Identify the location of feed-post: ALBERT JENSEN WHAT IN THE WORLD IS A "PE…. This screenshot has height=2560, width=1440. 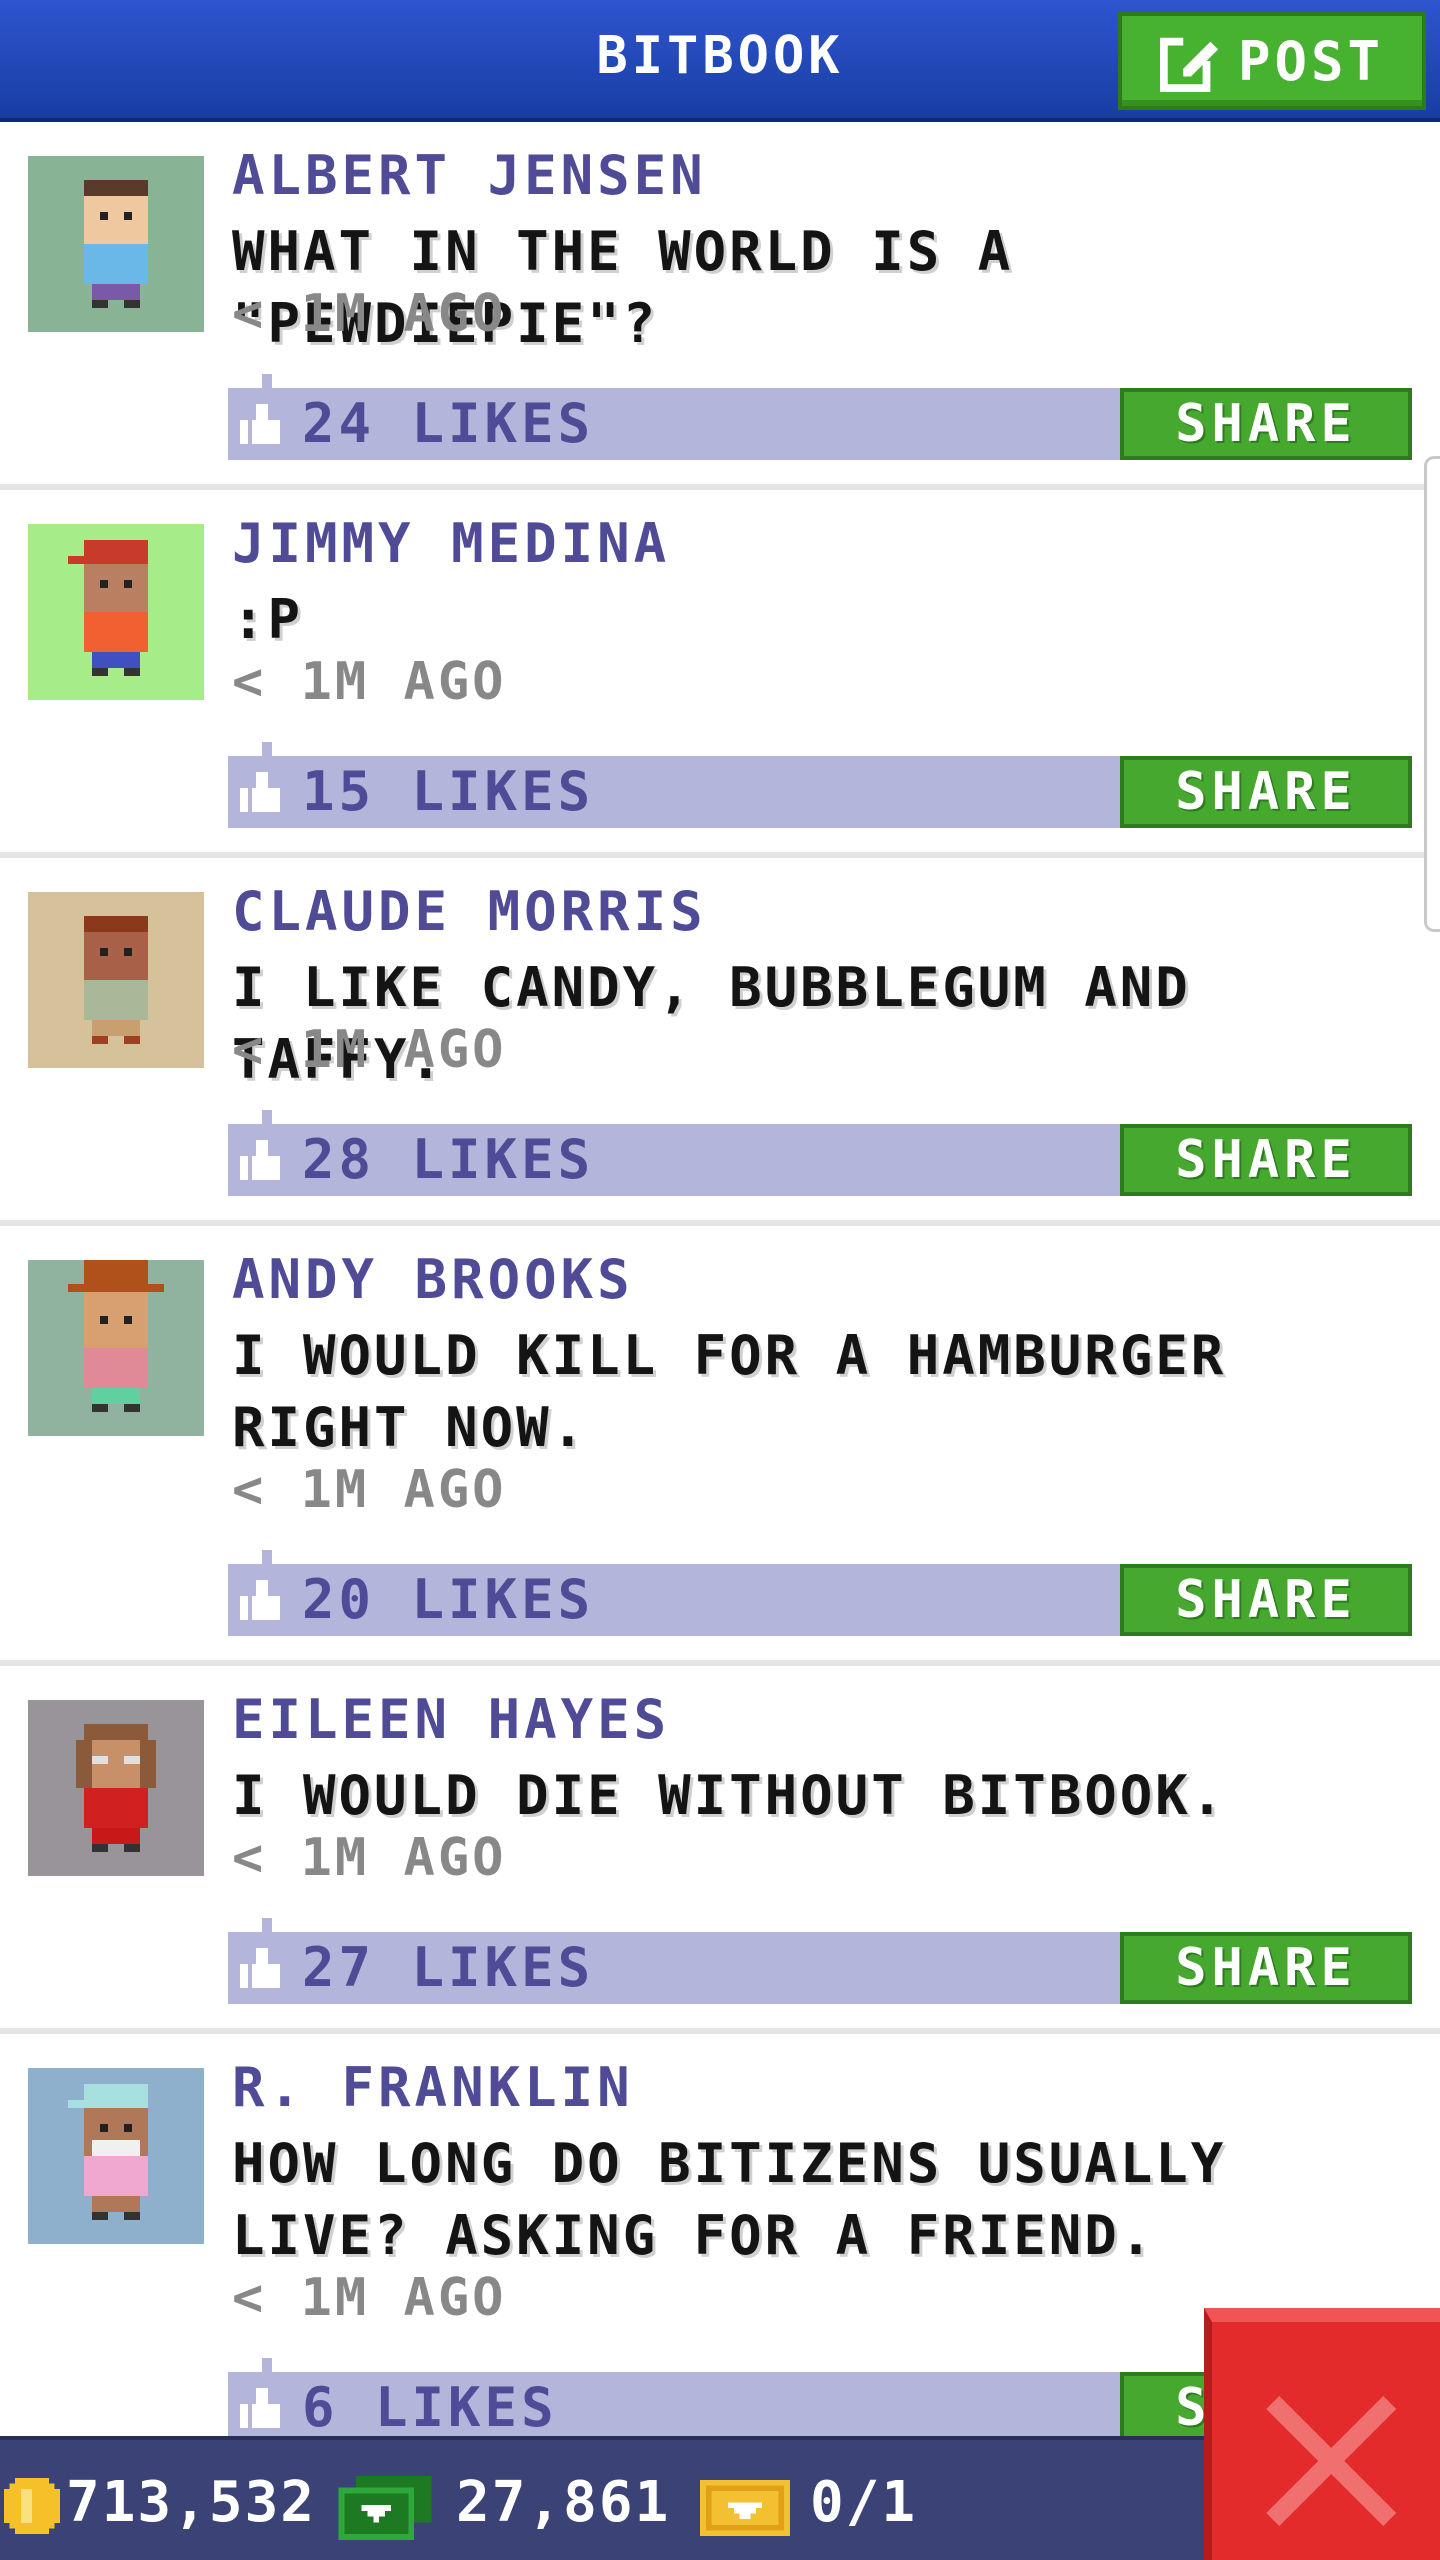
(706, 305).